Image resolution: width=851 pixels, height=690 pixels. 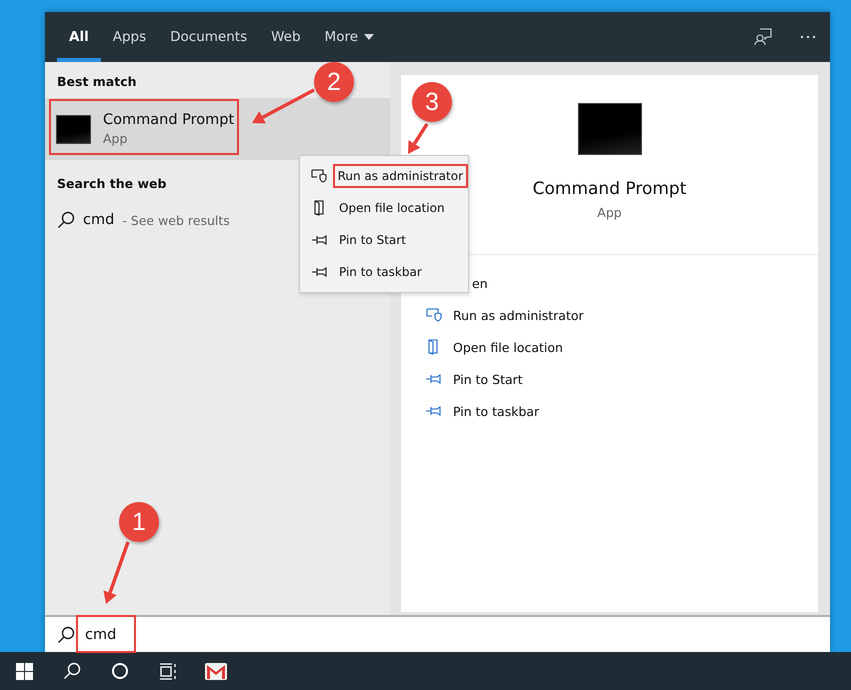 What do you see at coordinates (129, 37) in the screenshot?
I see `tab: Apps` at bounding box center [129, 37].